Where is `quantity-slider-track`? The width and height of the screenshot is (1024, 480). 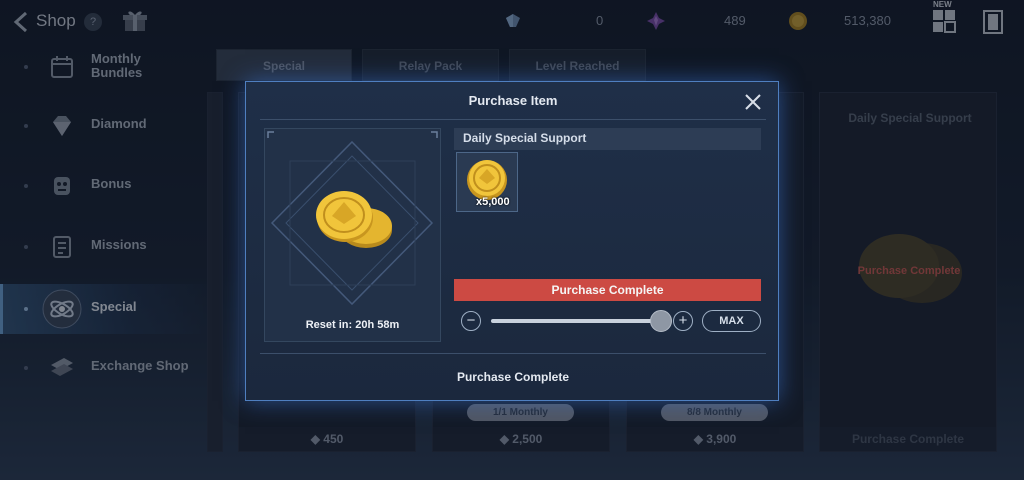 quantity-slider-track is located at coordinates (576, 321).